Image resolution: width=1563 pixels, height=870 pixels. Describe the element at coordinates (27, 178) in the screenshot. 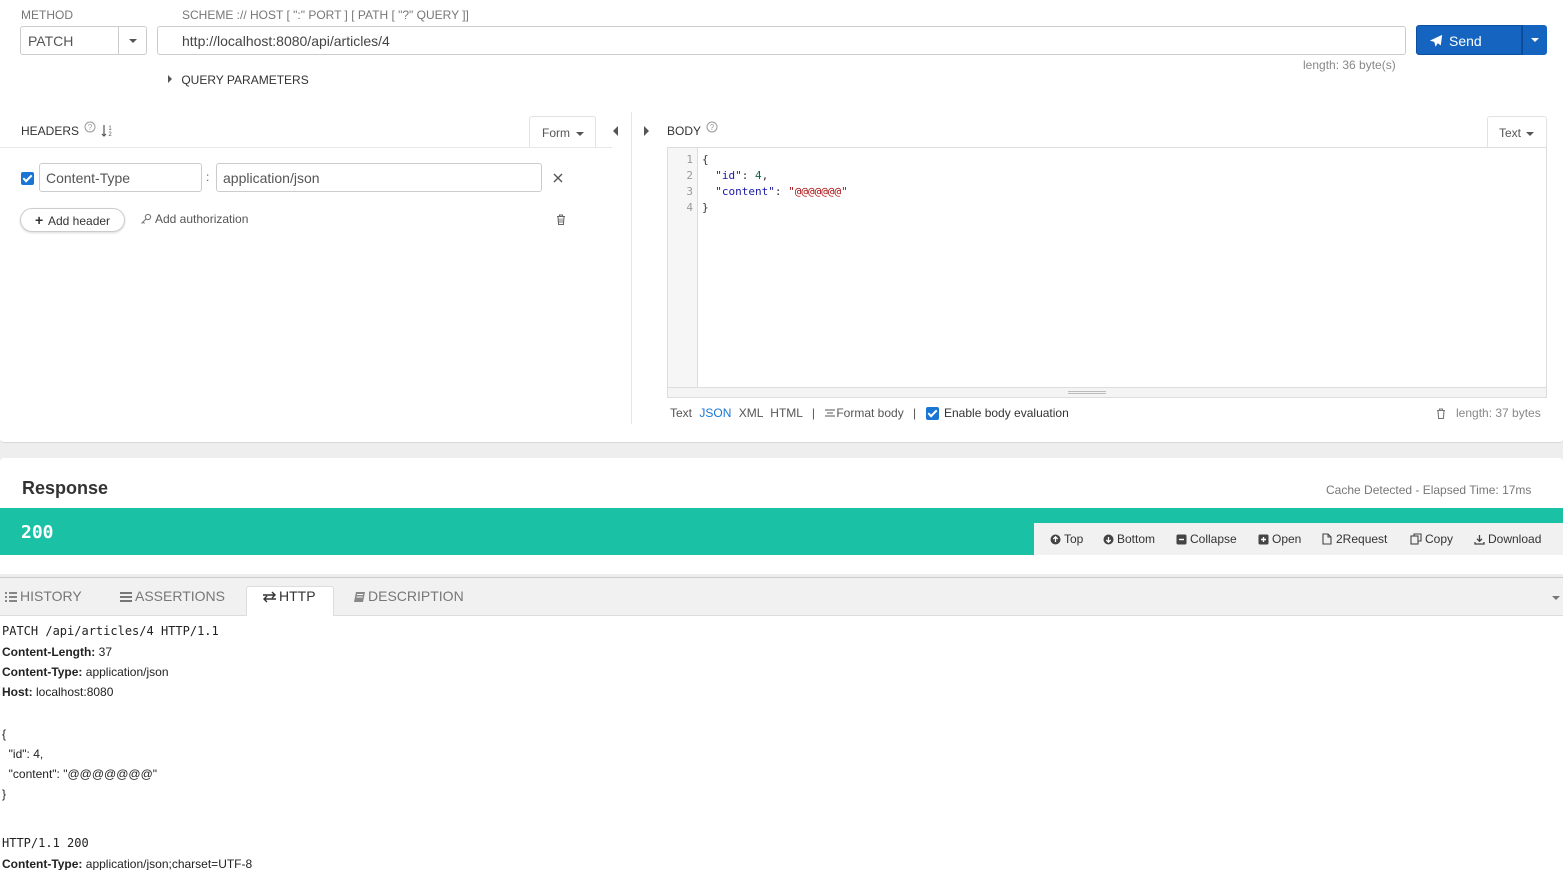

I see `header-enabled-checkbox` at that location.